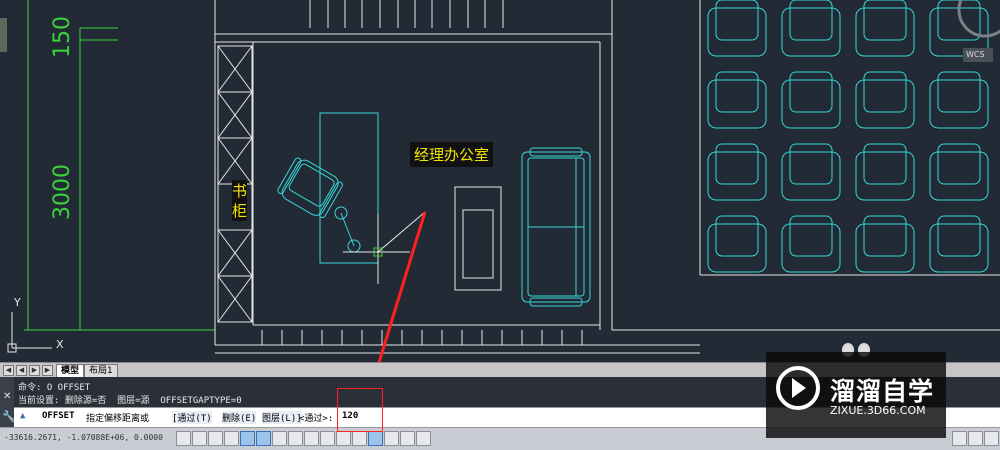 This screenshot has height=450, width=1000. What do you see at coordinates (183, 438) in the screenshot?
I see `status-infer-button` at bounding box center [183, 438].